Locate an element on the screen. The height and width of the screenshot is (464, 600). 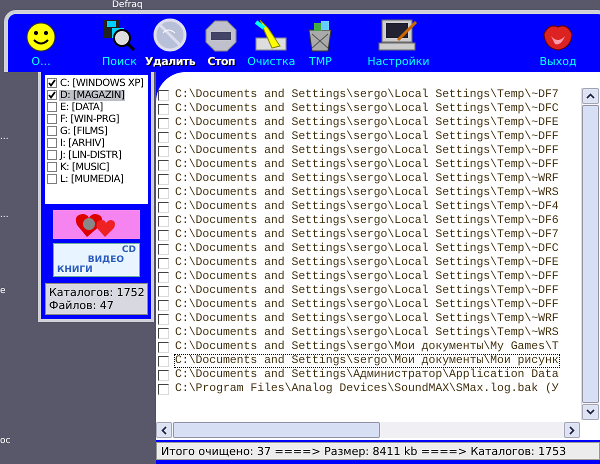
broom-icon is located at coordinates (271, 35).